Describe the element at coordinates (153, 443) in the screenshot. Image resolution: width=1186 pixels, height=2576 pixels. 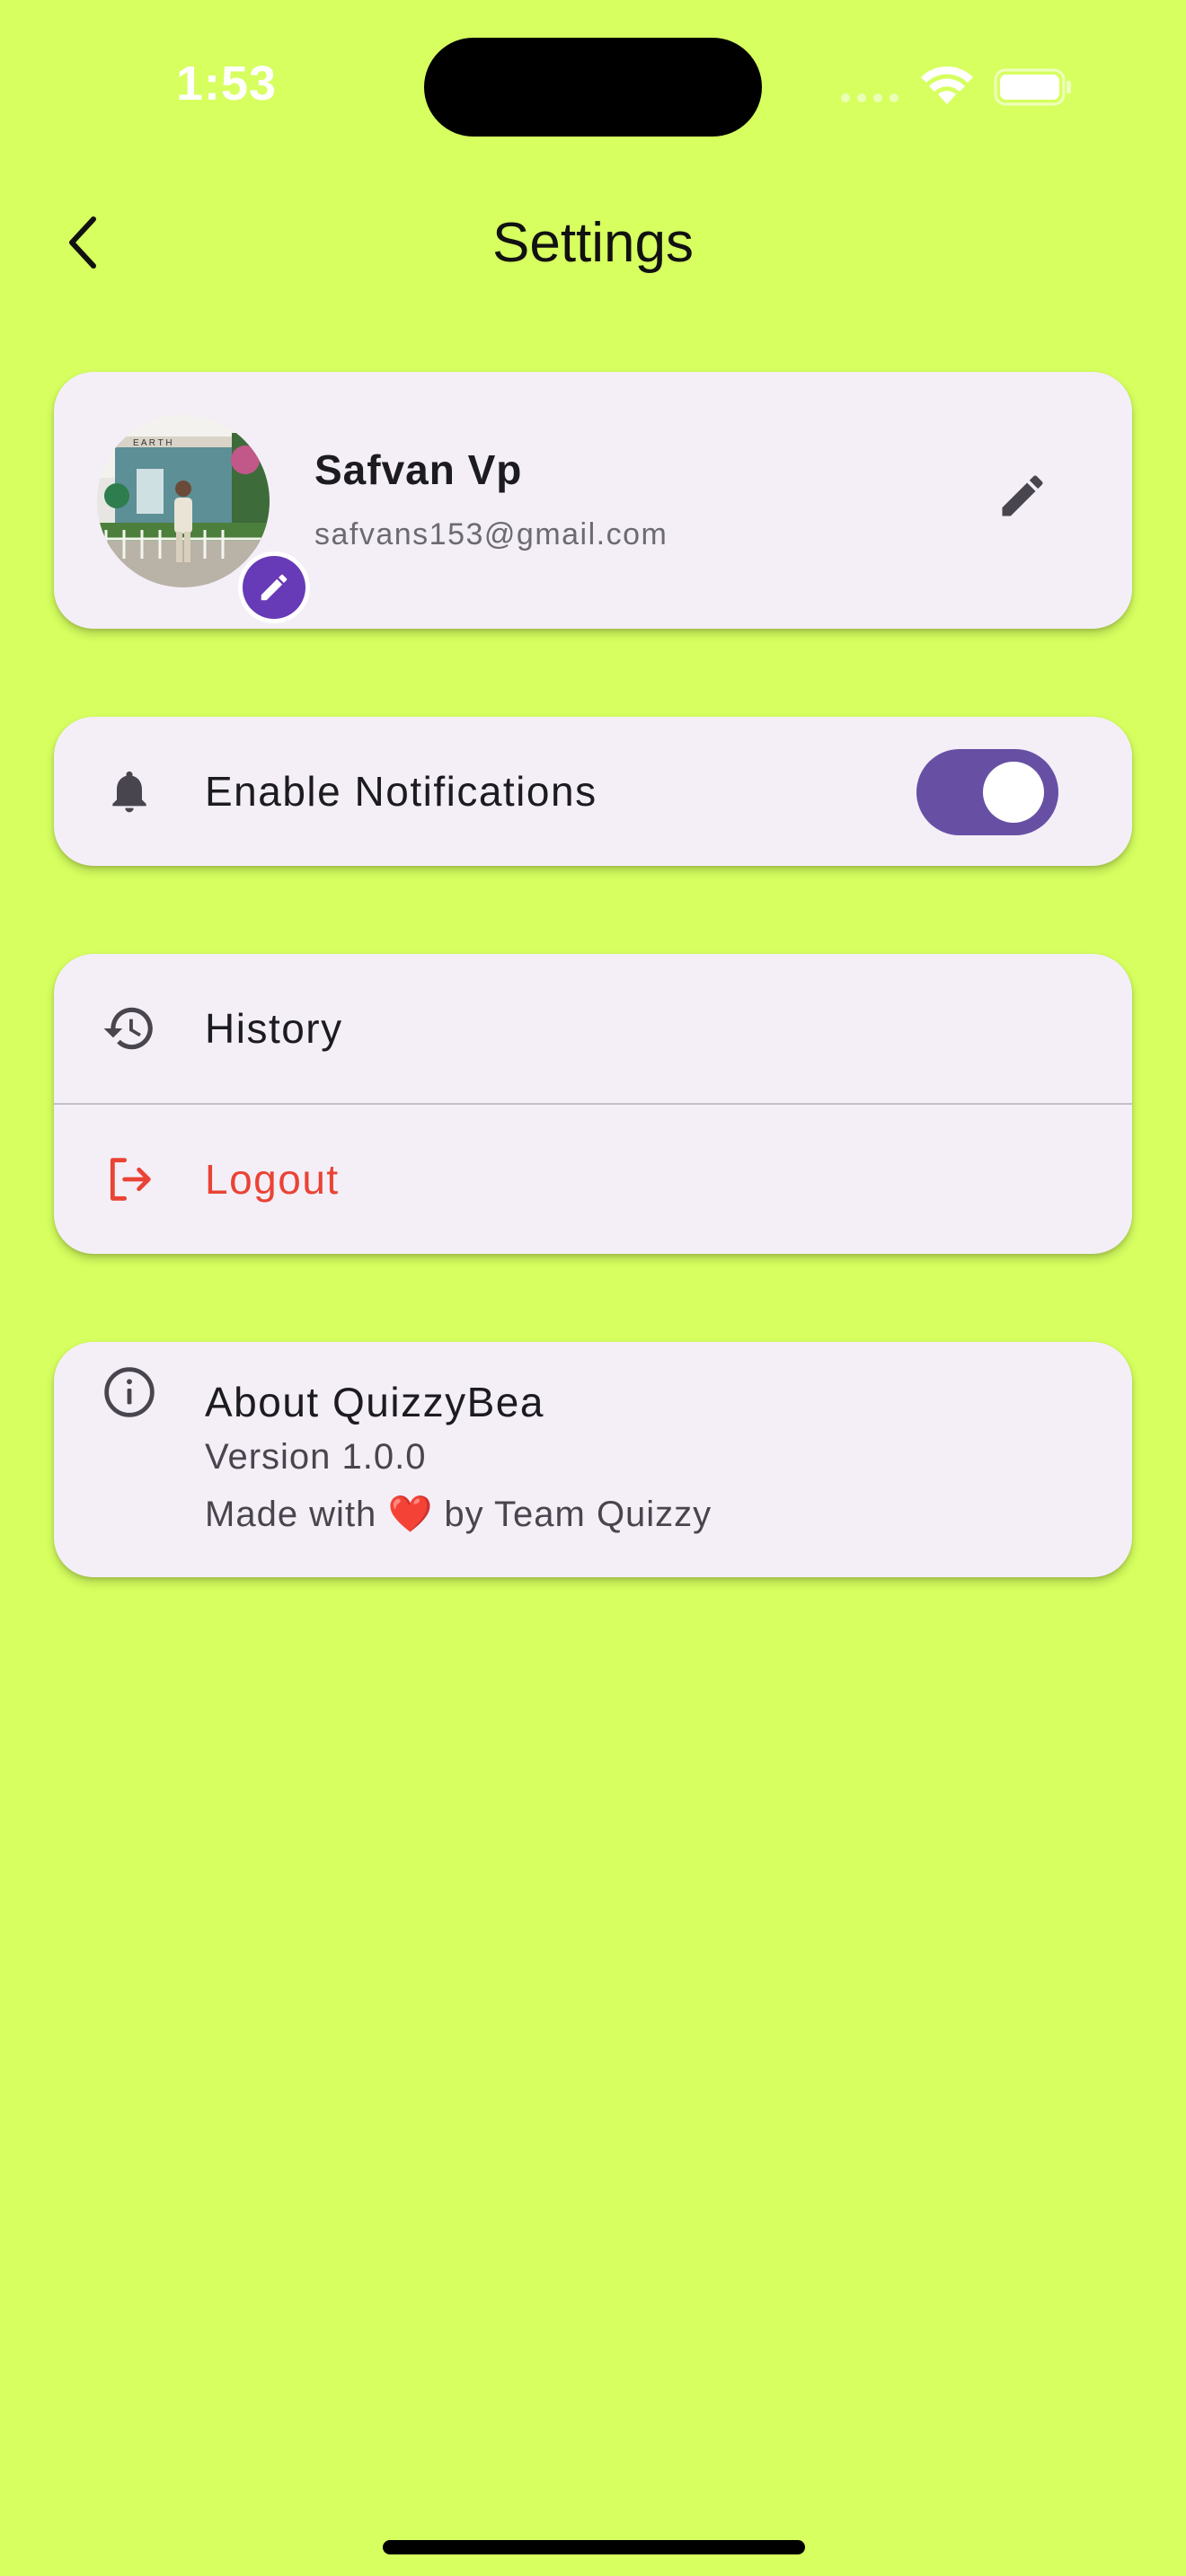
I see `svg-text: E A R T H` at that location.